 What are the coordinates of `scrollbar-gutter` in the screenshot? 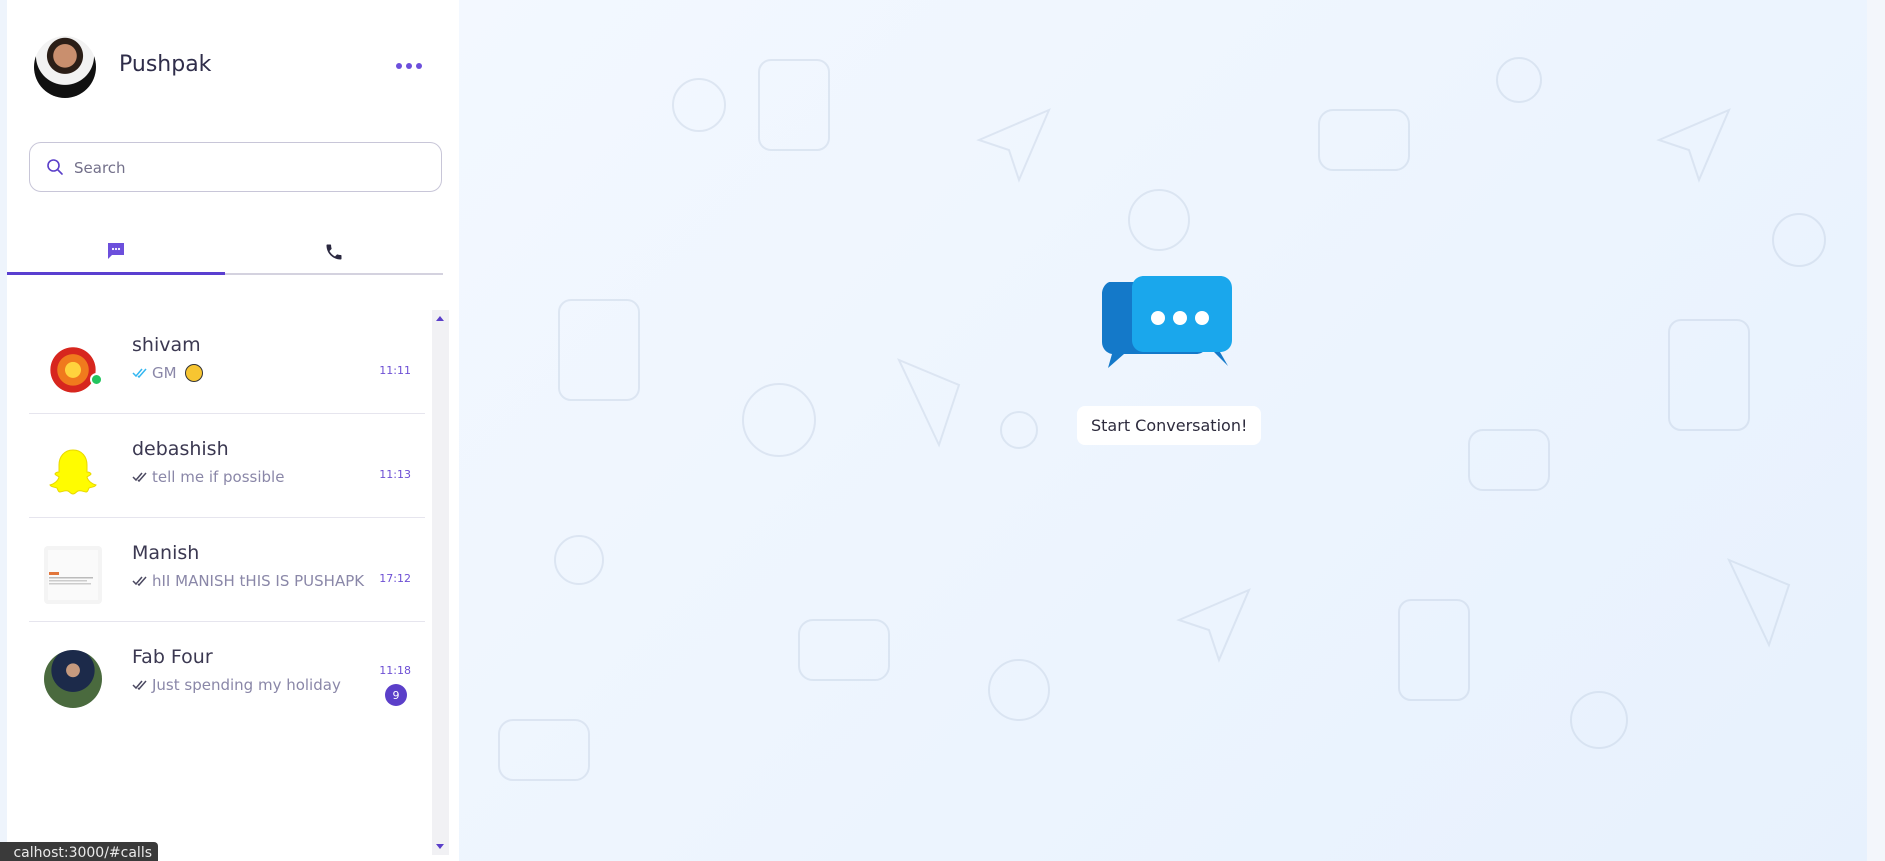 It's located at (1876, 430).